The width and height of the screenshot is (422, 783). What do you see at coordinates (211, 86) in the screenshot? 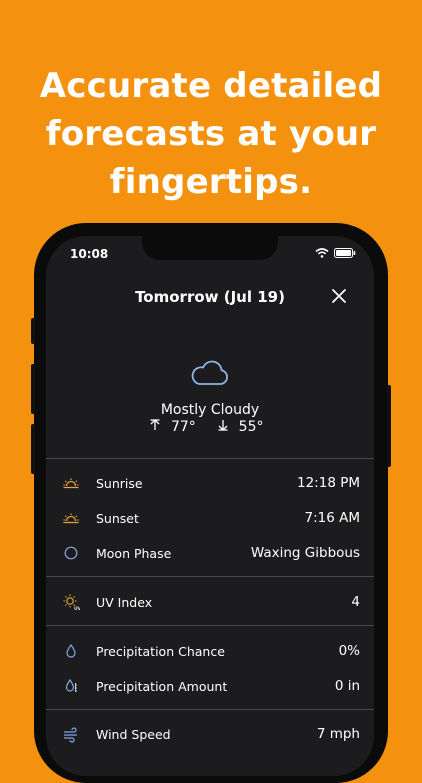
I see `headline-line-1: Accurate detailed` at bounding box center [211, 86].